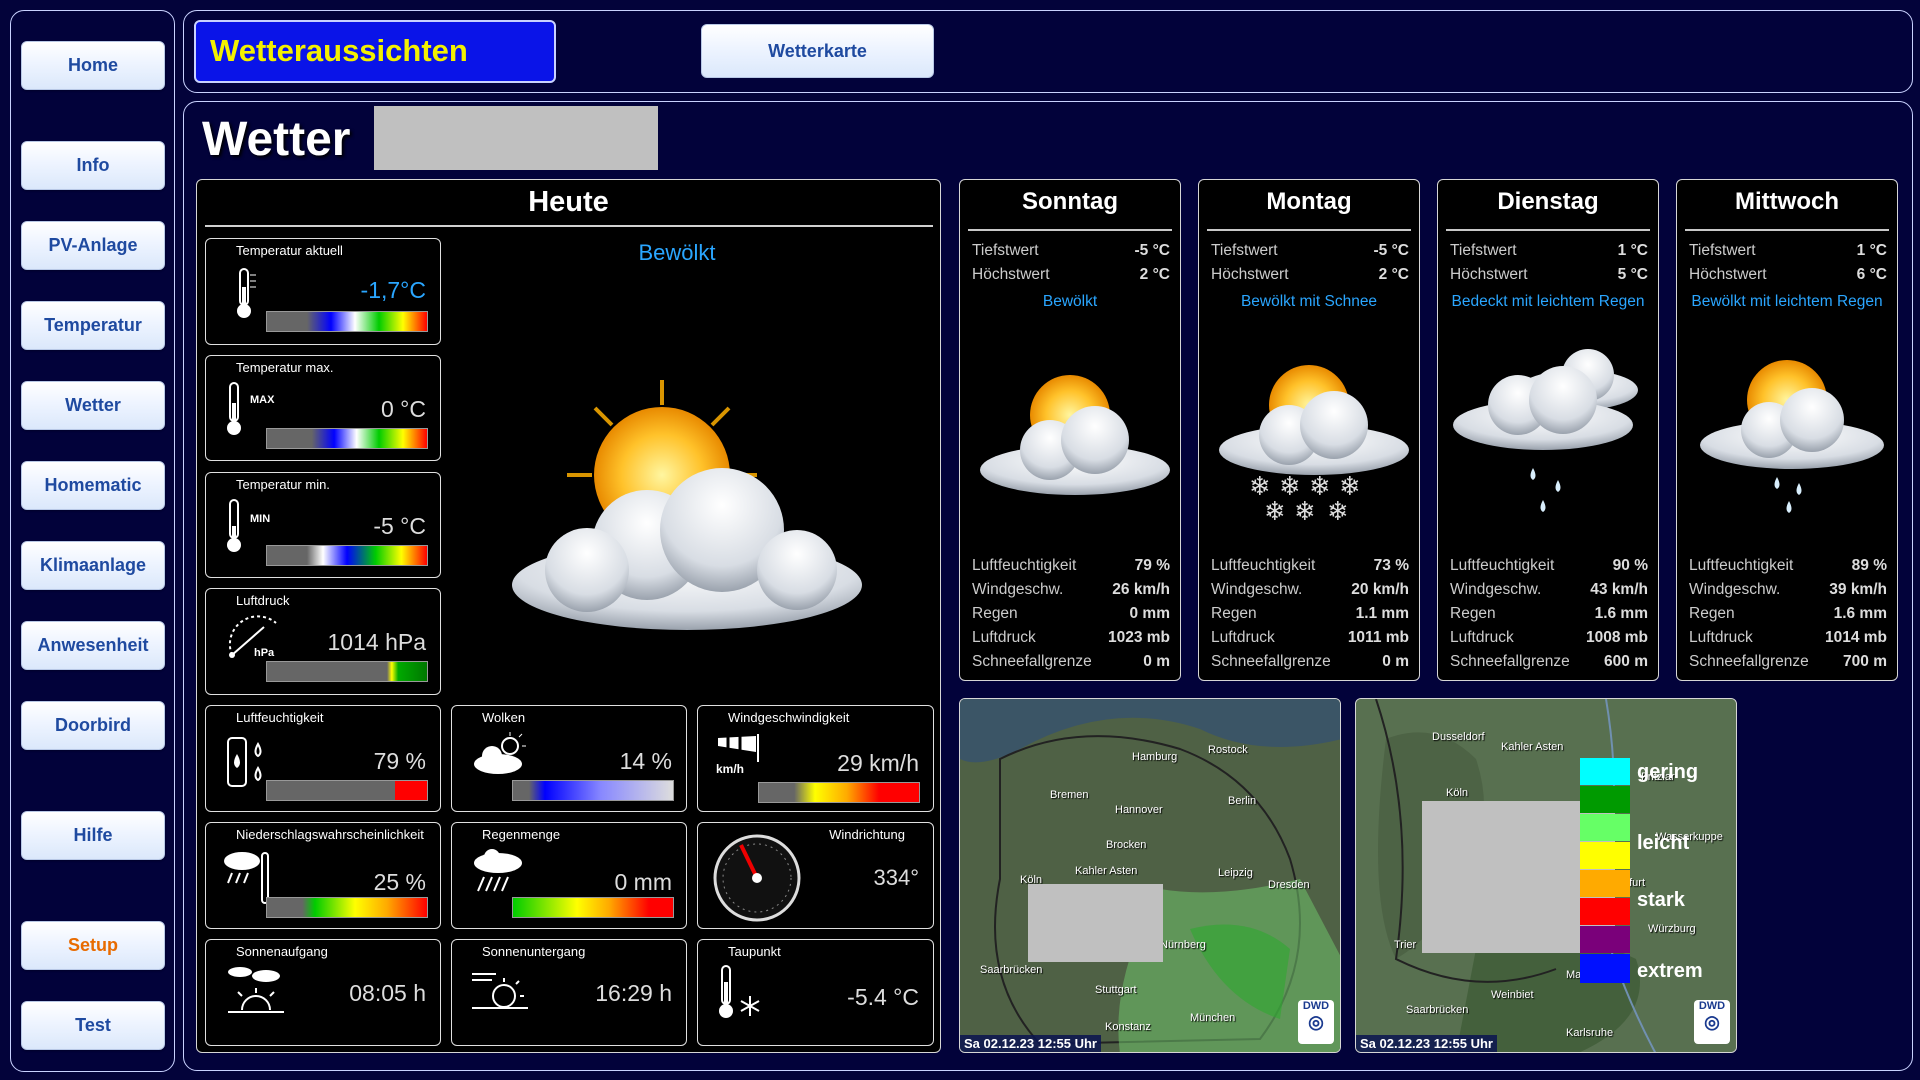 This screenshot has width=1920, height=1080. Describe the element at coordinates (1426, 1043) in the screenshot. I see `map-timestamp: Sa 02.12.23 12:55 Uhr` at that location.